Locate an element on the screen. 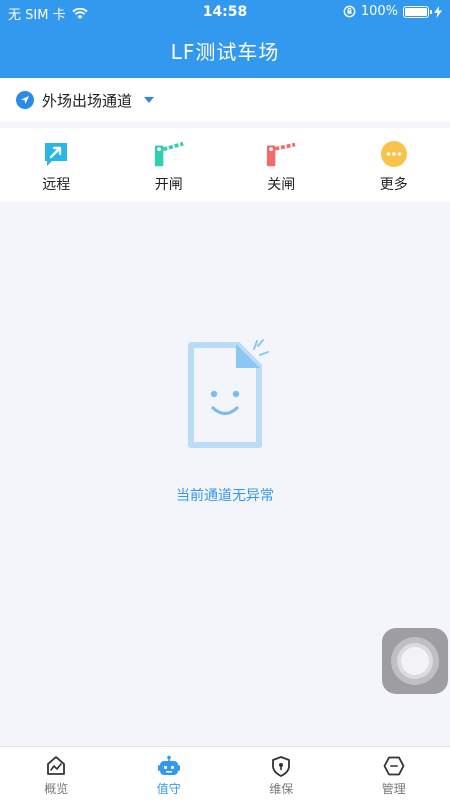 The image size is (450, 800). status-bar: 无 SIM 卡 14:58 100% is located at coordinates (225, 11).